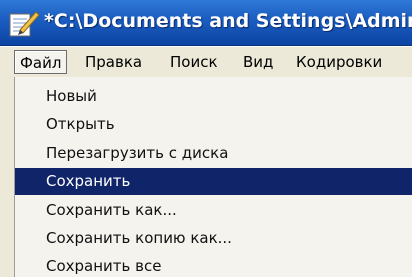 Image resolution: width=412 pixels, height=280 pixels. What do you see at coordinates (194, 62) in the screenshot?
I see `menu-search: Поиск` at bounding box center [194, 62].